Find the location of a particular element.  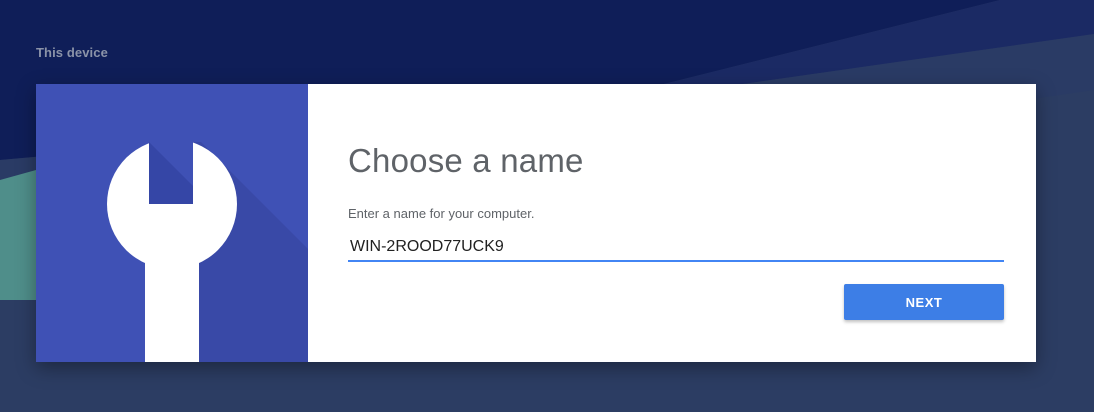

wrench-icon is located at coordinates (207, 249).